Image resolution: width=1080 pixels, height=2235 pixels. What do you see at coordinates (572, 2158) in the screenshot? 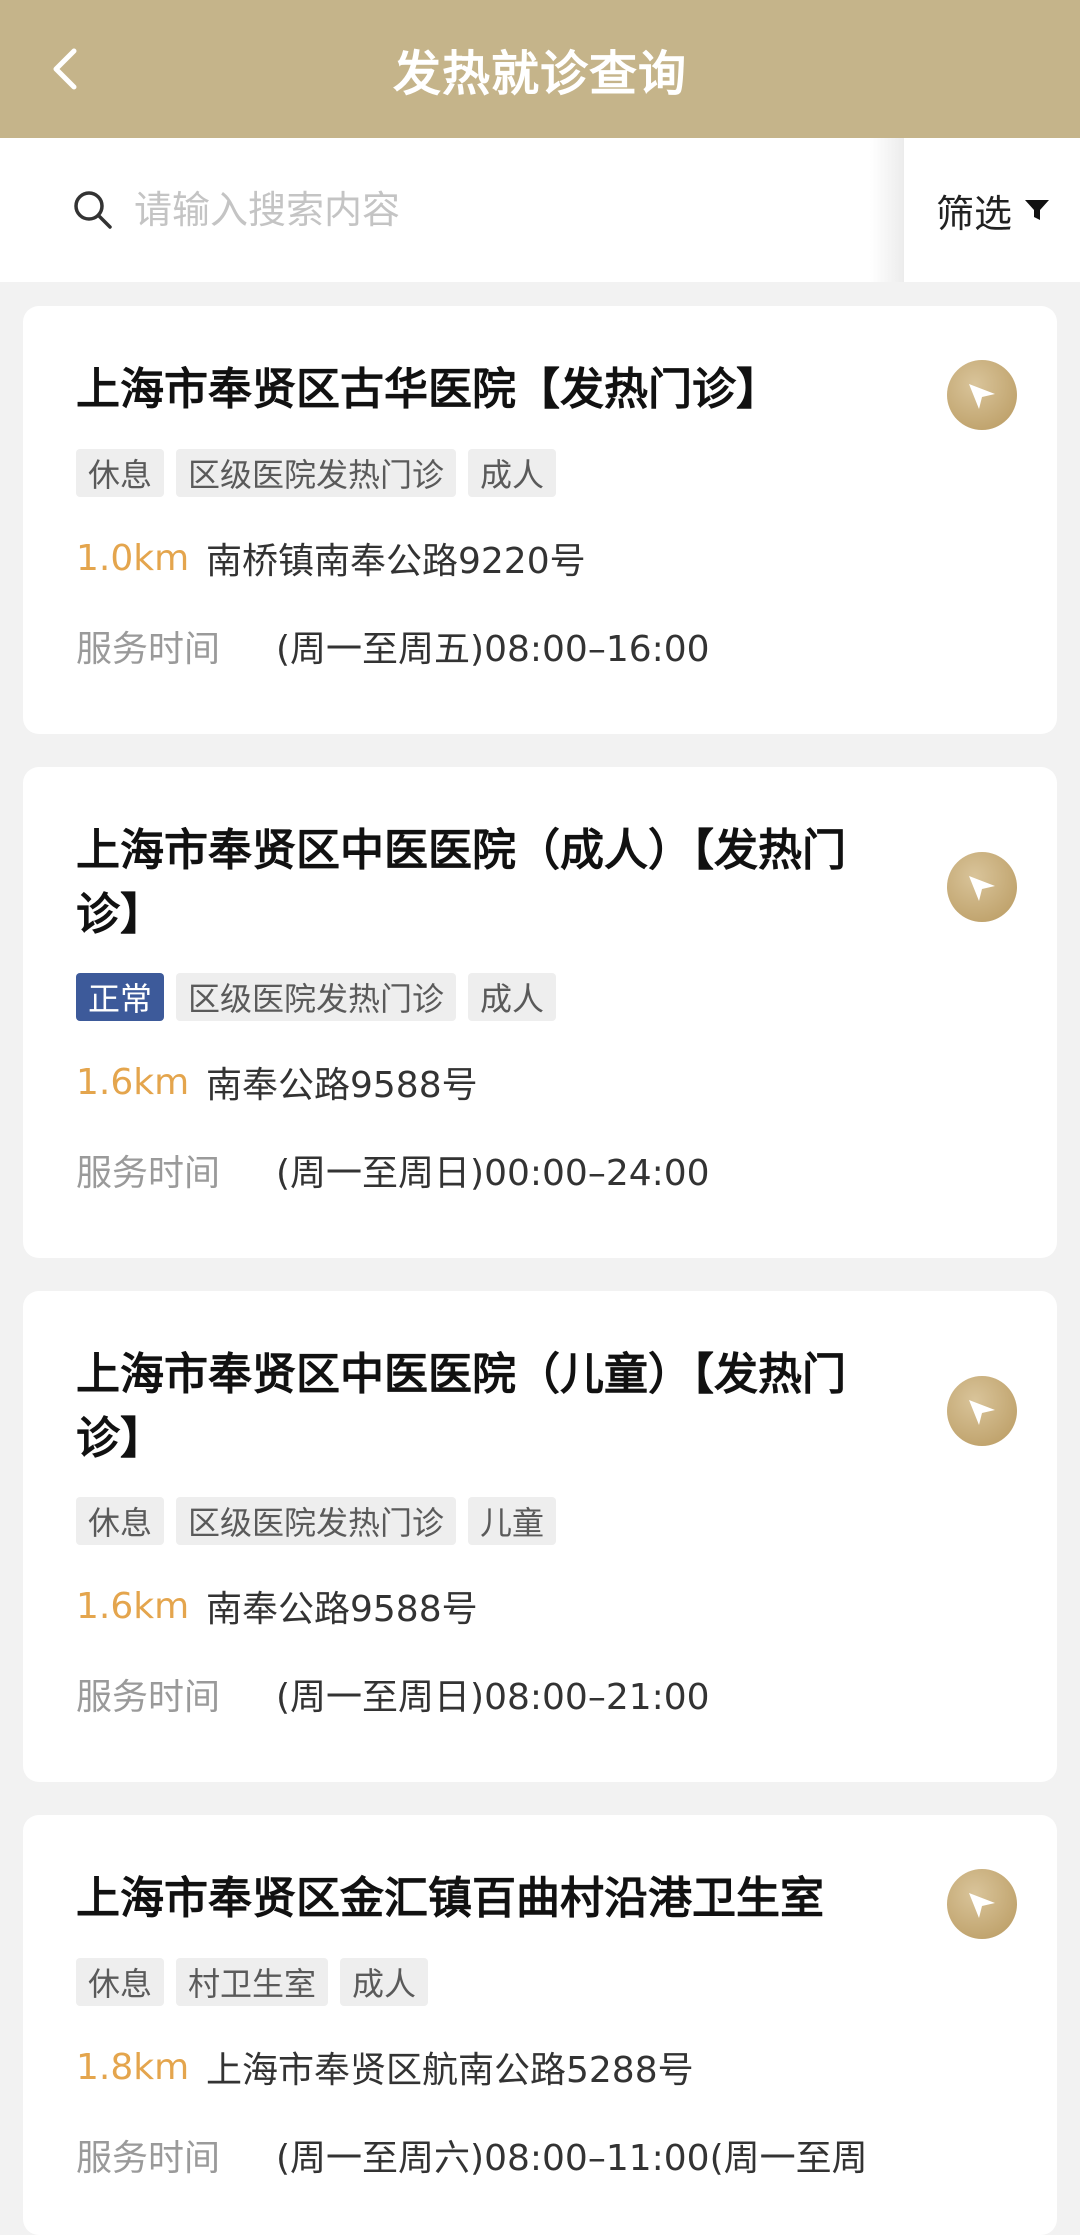
I see `service-time: (周一至周六)08:00–11:00(周一至周` at bounding box center [572, 2158].